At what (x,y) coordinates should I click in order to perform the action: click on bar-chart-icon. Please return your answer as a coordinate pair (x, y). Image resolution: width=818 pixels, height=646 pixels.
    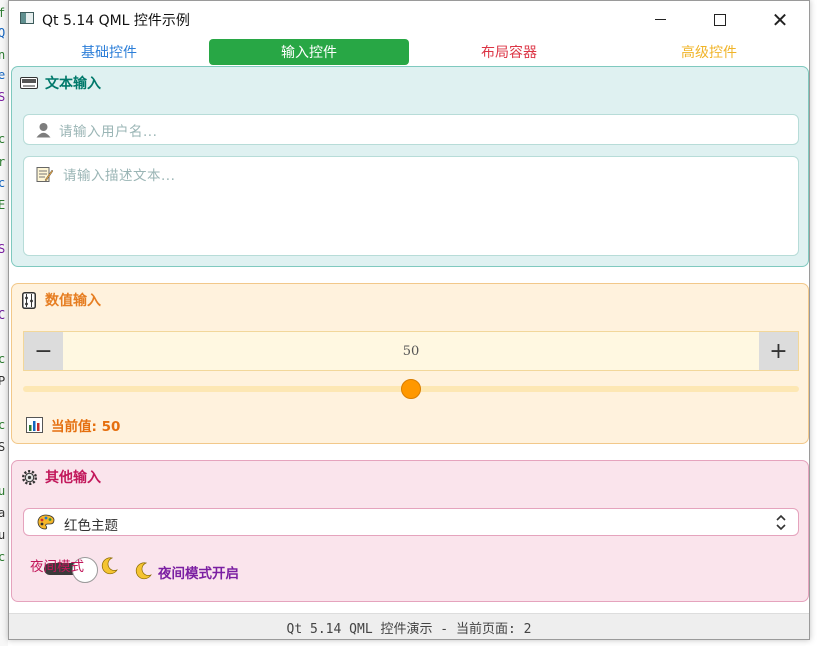
    Looking at the image, I should click on (34, 425).